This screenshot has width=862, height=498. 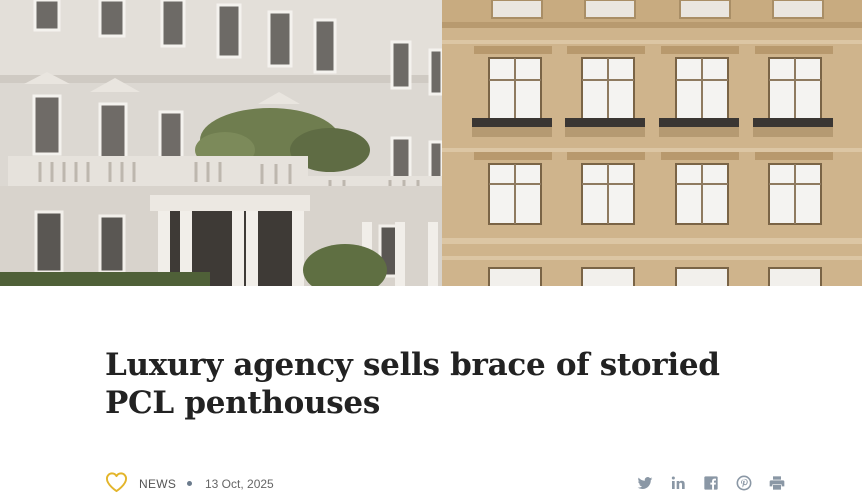 I want to click on pinterest-icon, so click(x=744, y=483).